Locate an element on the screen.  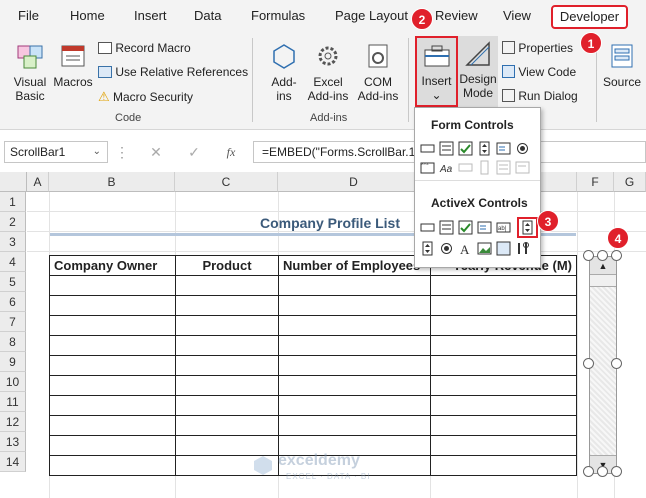
row-header: 10 is located at coordinates (13, 382).